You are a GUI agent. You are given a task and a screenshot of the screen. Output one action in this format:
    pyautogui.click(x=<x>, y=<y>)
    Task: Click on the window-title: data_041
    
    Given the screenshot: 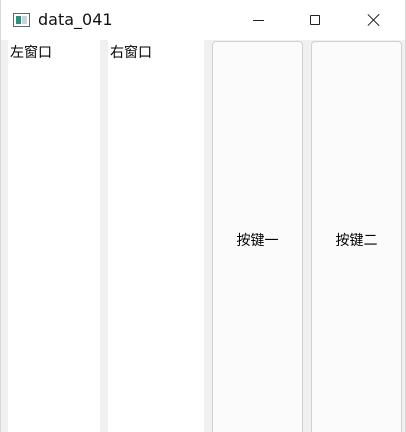 What is the action you would take?
    pyautogui.click(x=75, y=19)
    